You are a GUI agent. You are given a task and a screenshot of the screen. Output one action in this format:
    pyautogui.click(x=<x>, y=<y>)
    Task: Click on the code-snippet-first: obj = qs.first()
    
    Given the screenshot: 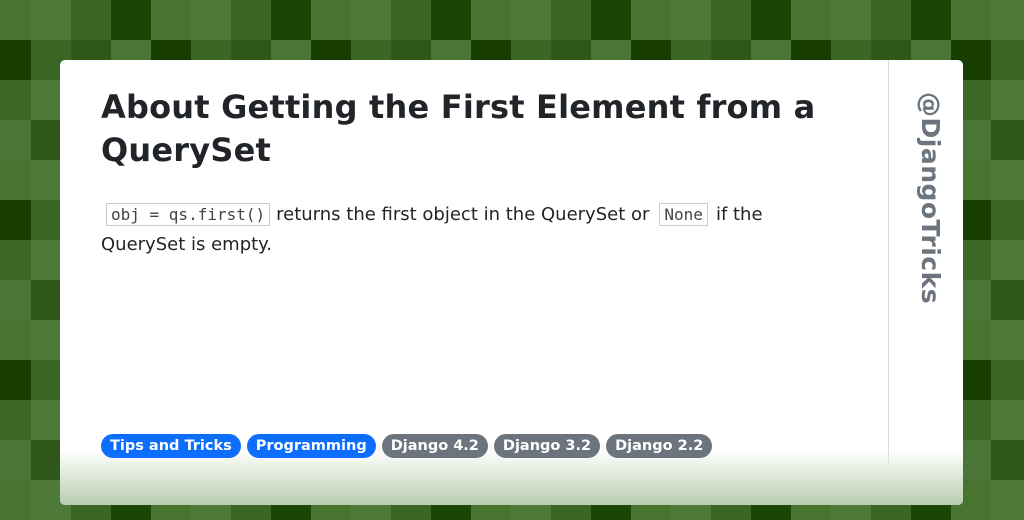 What is the action you would take?
    pyautogui.click(x=188, y=214)
    